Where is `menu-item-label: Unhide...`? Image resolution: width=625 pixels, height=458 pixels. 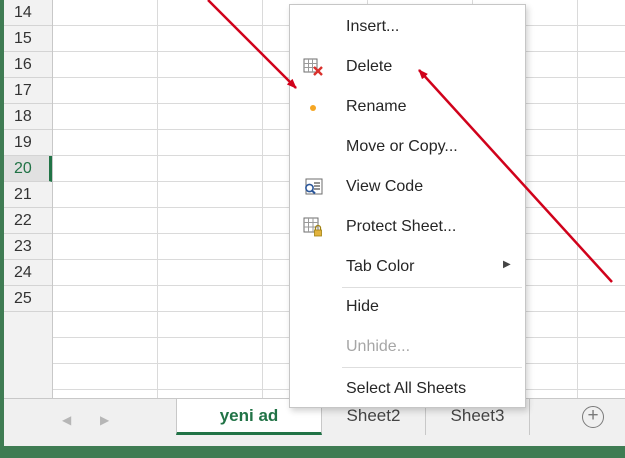
menu-item-label: Unhide... is located at coordinates (378, 346).